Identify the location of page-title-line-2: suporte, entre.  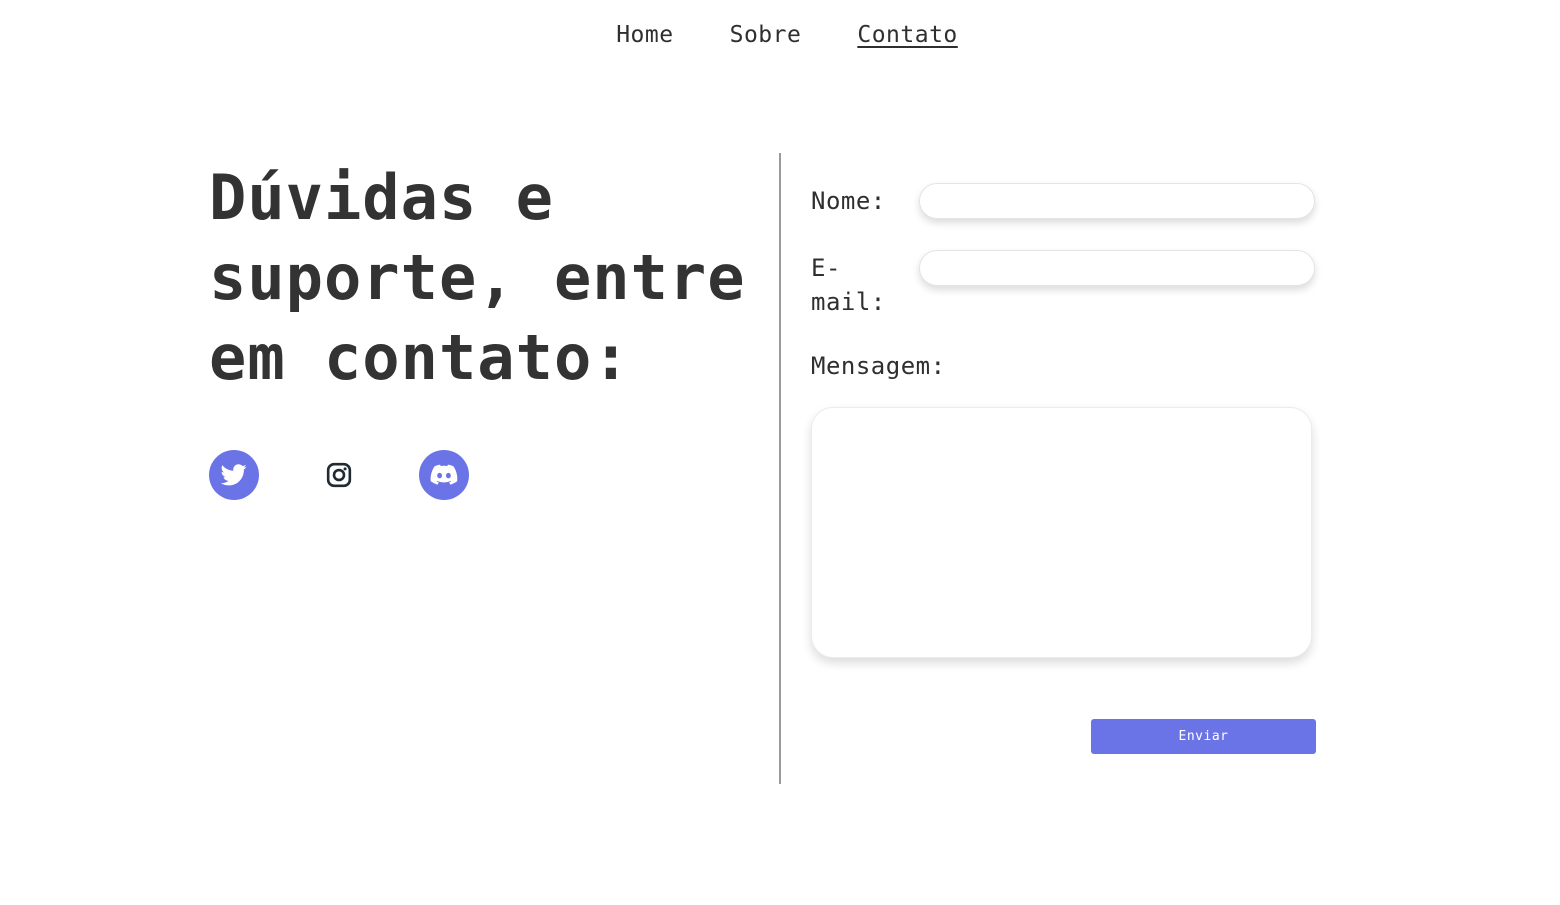
(477, 277).